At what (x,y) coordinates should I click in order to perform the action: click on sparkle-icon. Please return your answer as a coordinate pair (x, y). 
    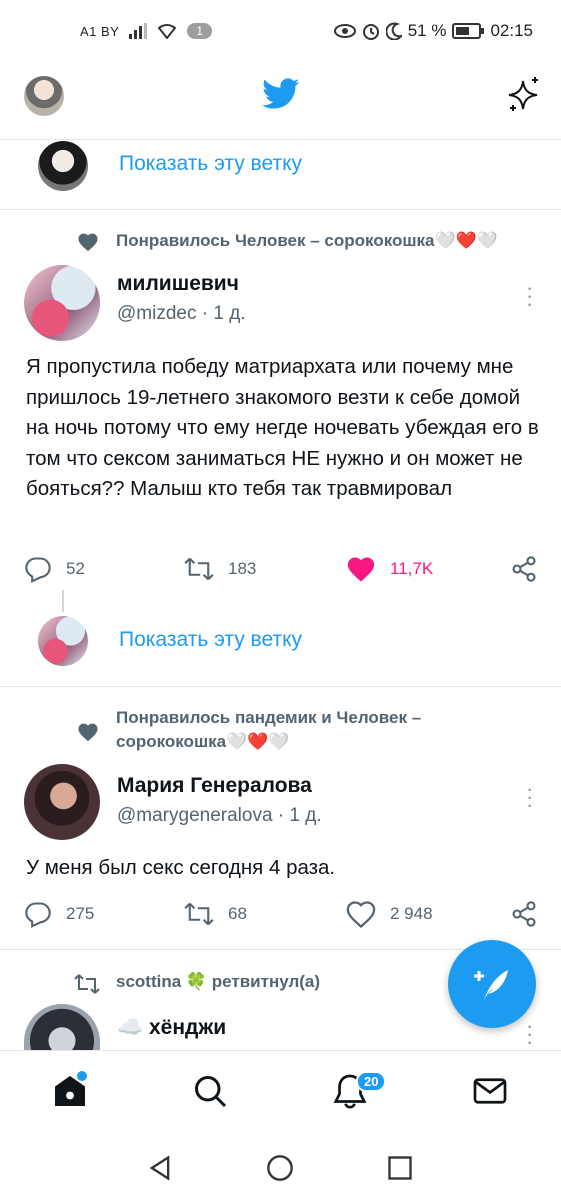
    Looking at the image, I should click on (524, 94).